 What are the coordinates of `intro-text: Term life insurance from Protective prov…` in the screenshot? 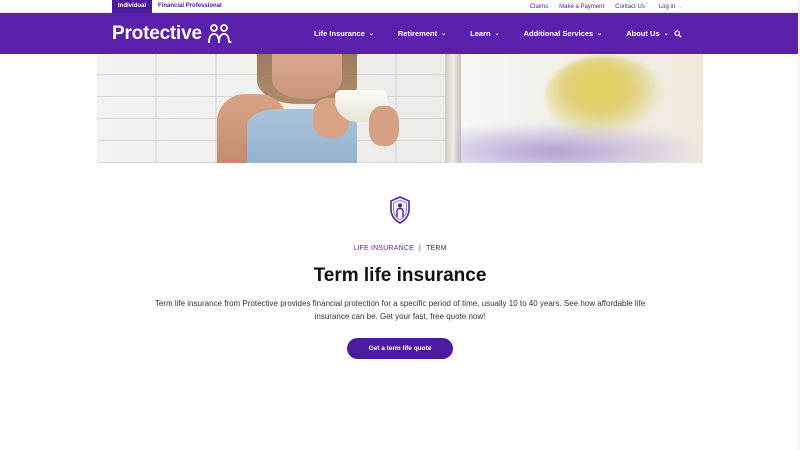 It's located at (400, 310).